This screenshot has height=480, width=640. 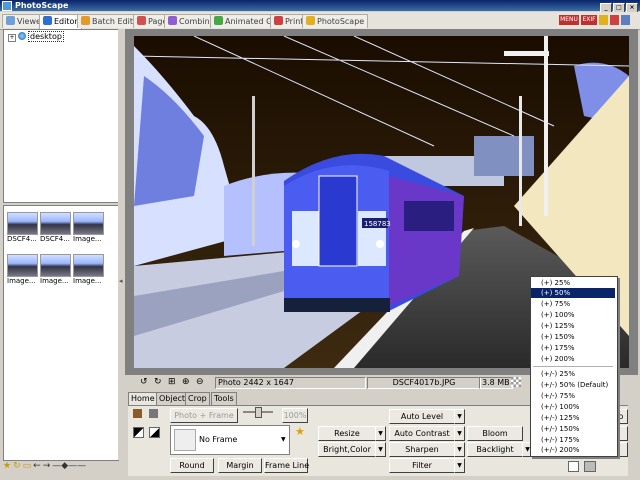 I want to click on editor-icon, so click(x=47, y=20).